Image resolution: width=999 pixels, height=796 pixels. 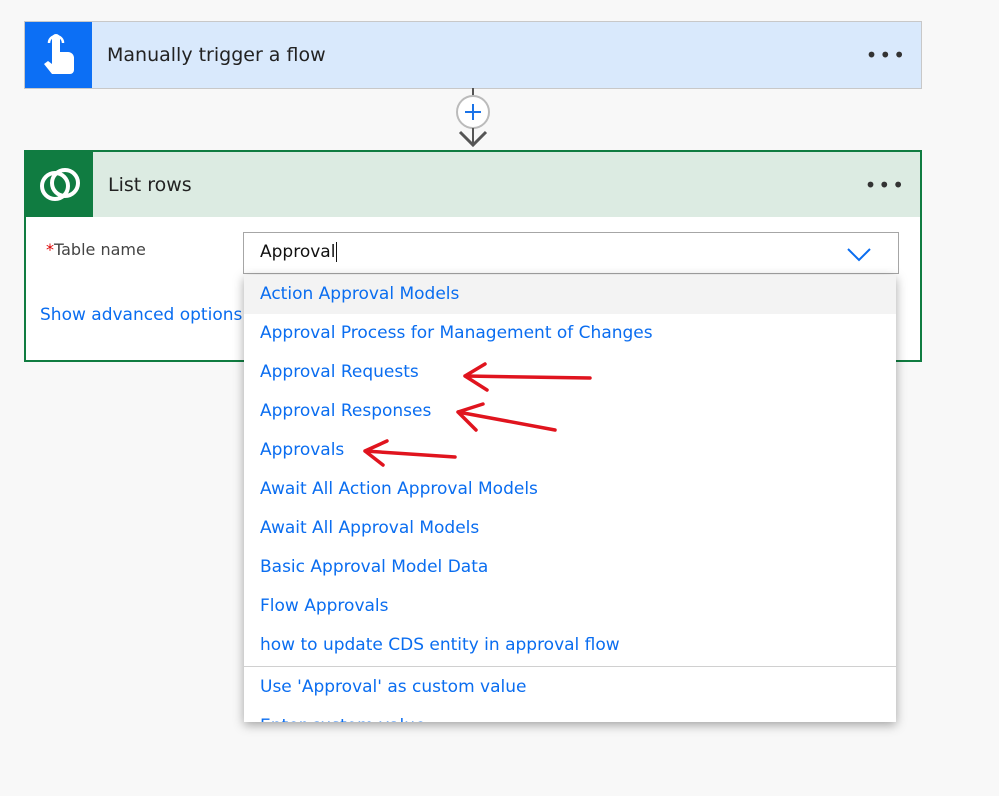 What do you see at coordinates (141, 315) in the screenshot?
I see `show-advanced-options-link: Show advanced options` at bounding box center [141, 315].